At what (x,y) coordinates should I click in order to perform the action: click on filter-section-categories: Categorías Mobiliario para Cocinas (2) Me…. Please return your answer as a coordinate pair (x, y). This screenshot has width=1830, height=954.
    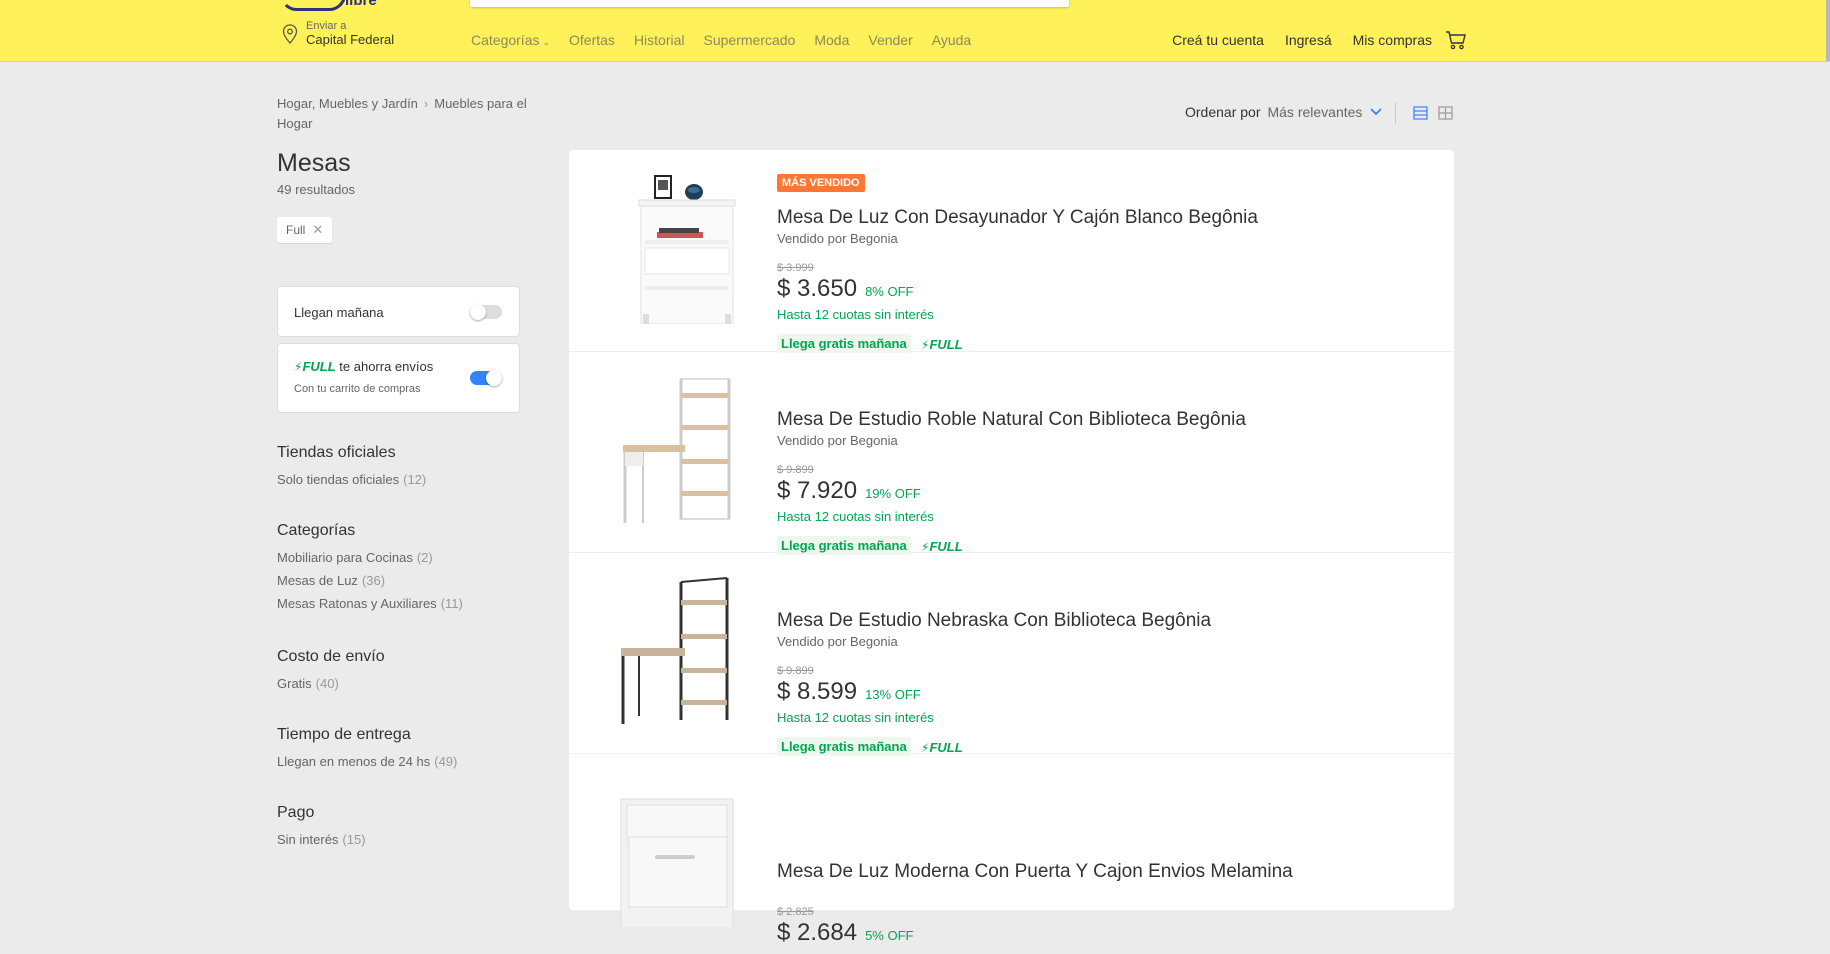
    Looking at the image, I should click on (370, 570).